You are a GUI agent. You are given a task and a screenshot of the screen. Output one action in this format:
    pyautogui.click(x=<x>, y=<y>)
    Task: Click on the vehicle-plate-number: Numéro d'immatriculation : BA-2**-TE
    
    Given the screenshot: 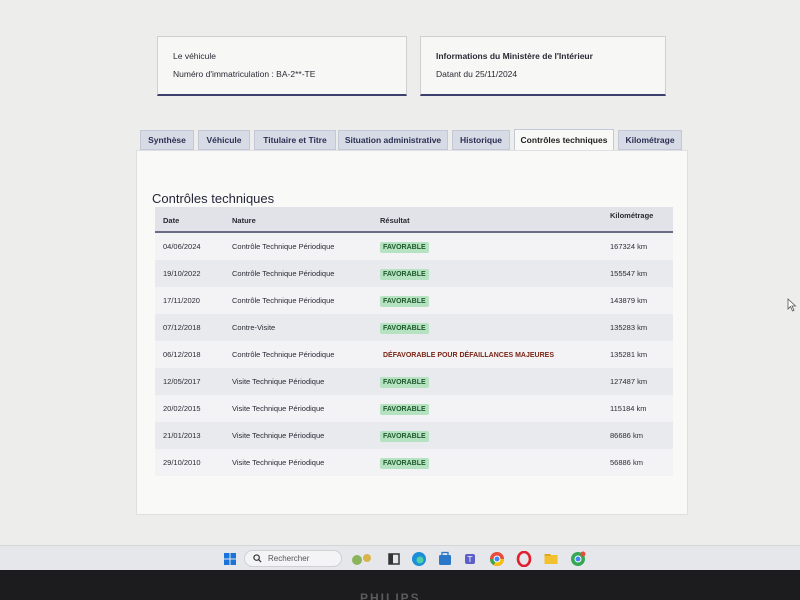 What is the action you would take?
    pyautogui.click(x=244, y=74)
    